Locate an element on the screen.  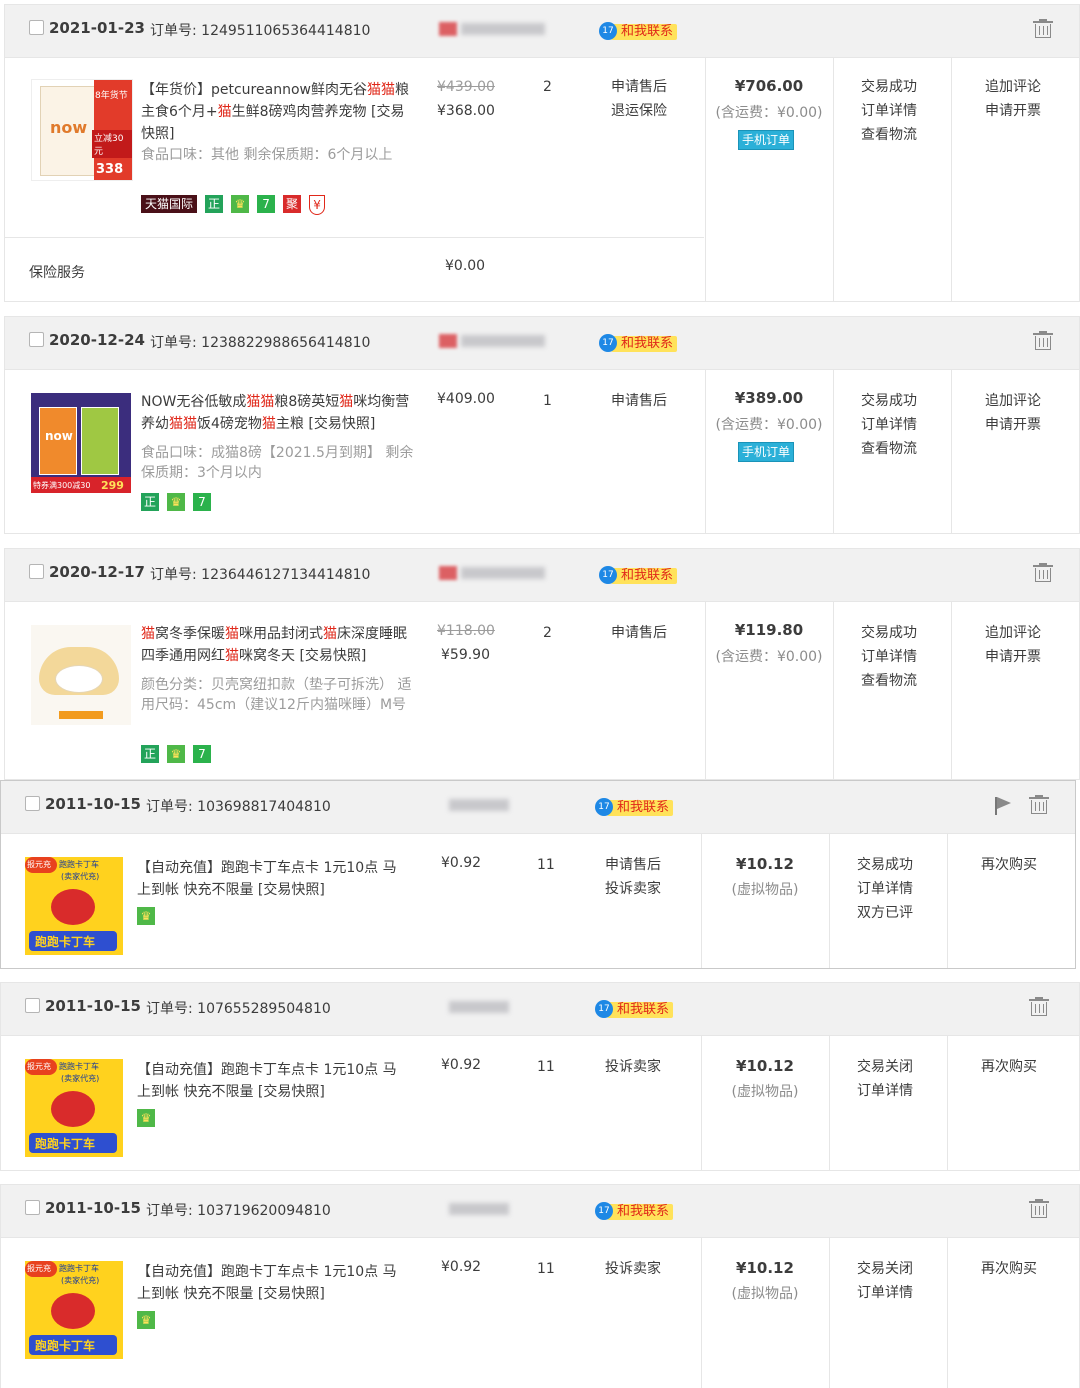
product-title-link: NOW无谷低敏成猫猫粮8磅英短猫咪均衡营养幼猫猫饭4磅宠物猫主粮 [交易快照] is located at coordinates (277, 413).